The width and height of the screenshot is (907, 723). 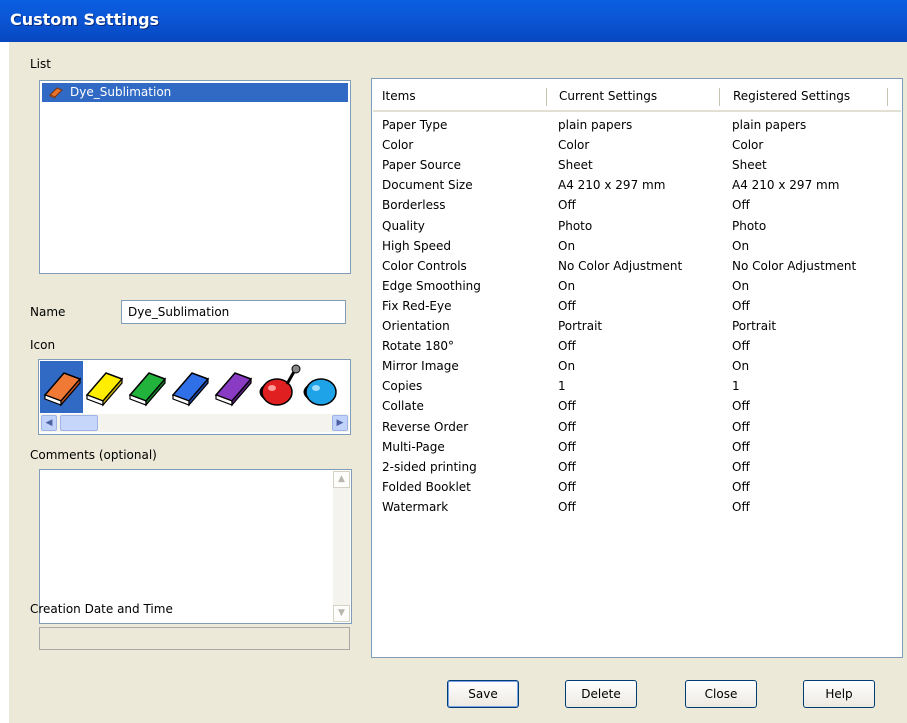 I want to click on icon-label: Icon, so click(x=43, y=345).